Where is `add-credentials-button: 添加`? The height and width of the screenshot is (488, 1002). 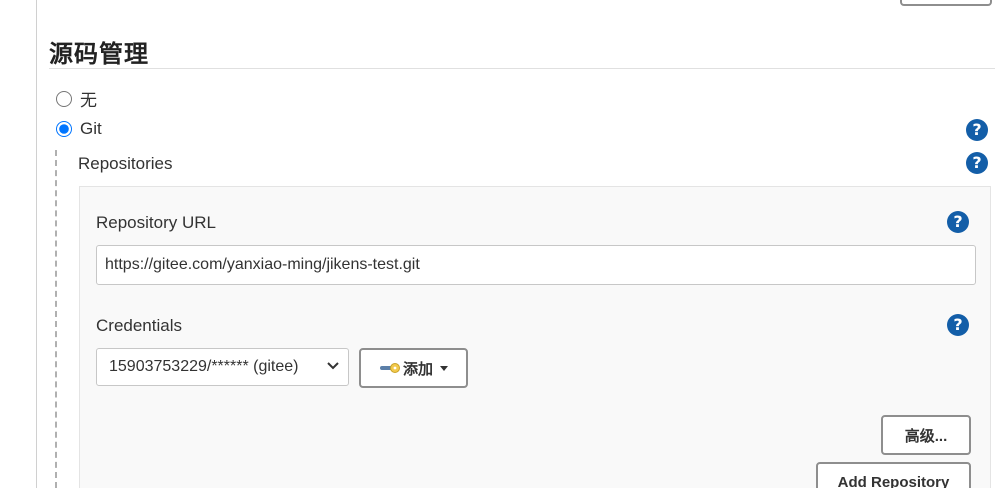
add-credentials-button: 添加 is located at coordinates (413, 368).